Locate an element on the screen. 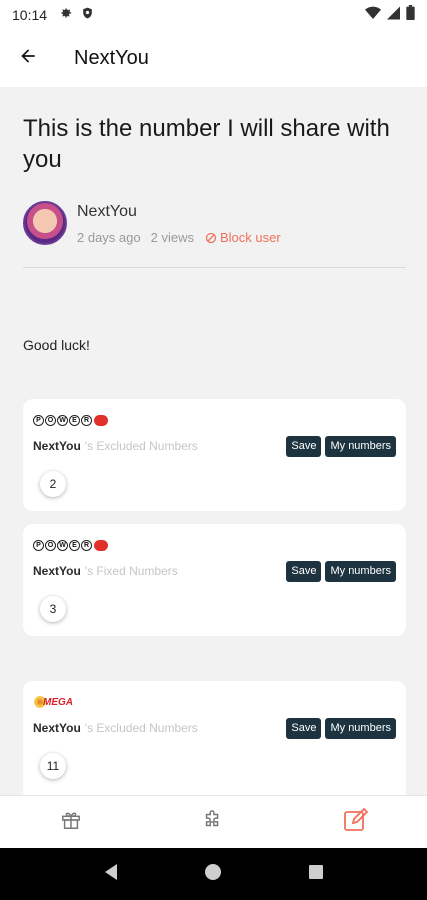 This screenshot has height=900, width=427. settings-icon is located at coordinates (66, 15).